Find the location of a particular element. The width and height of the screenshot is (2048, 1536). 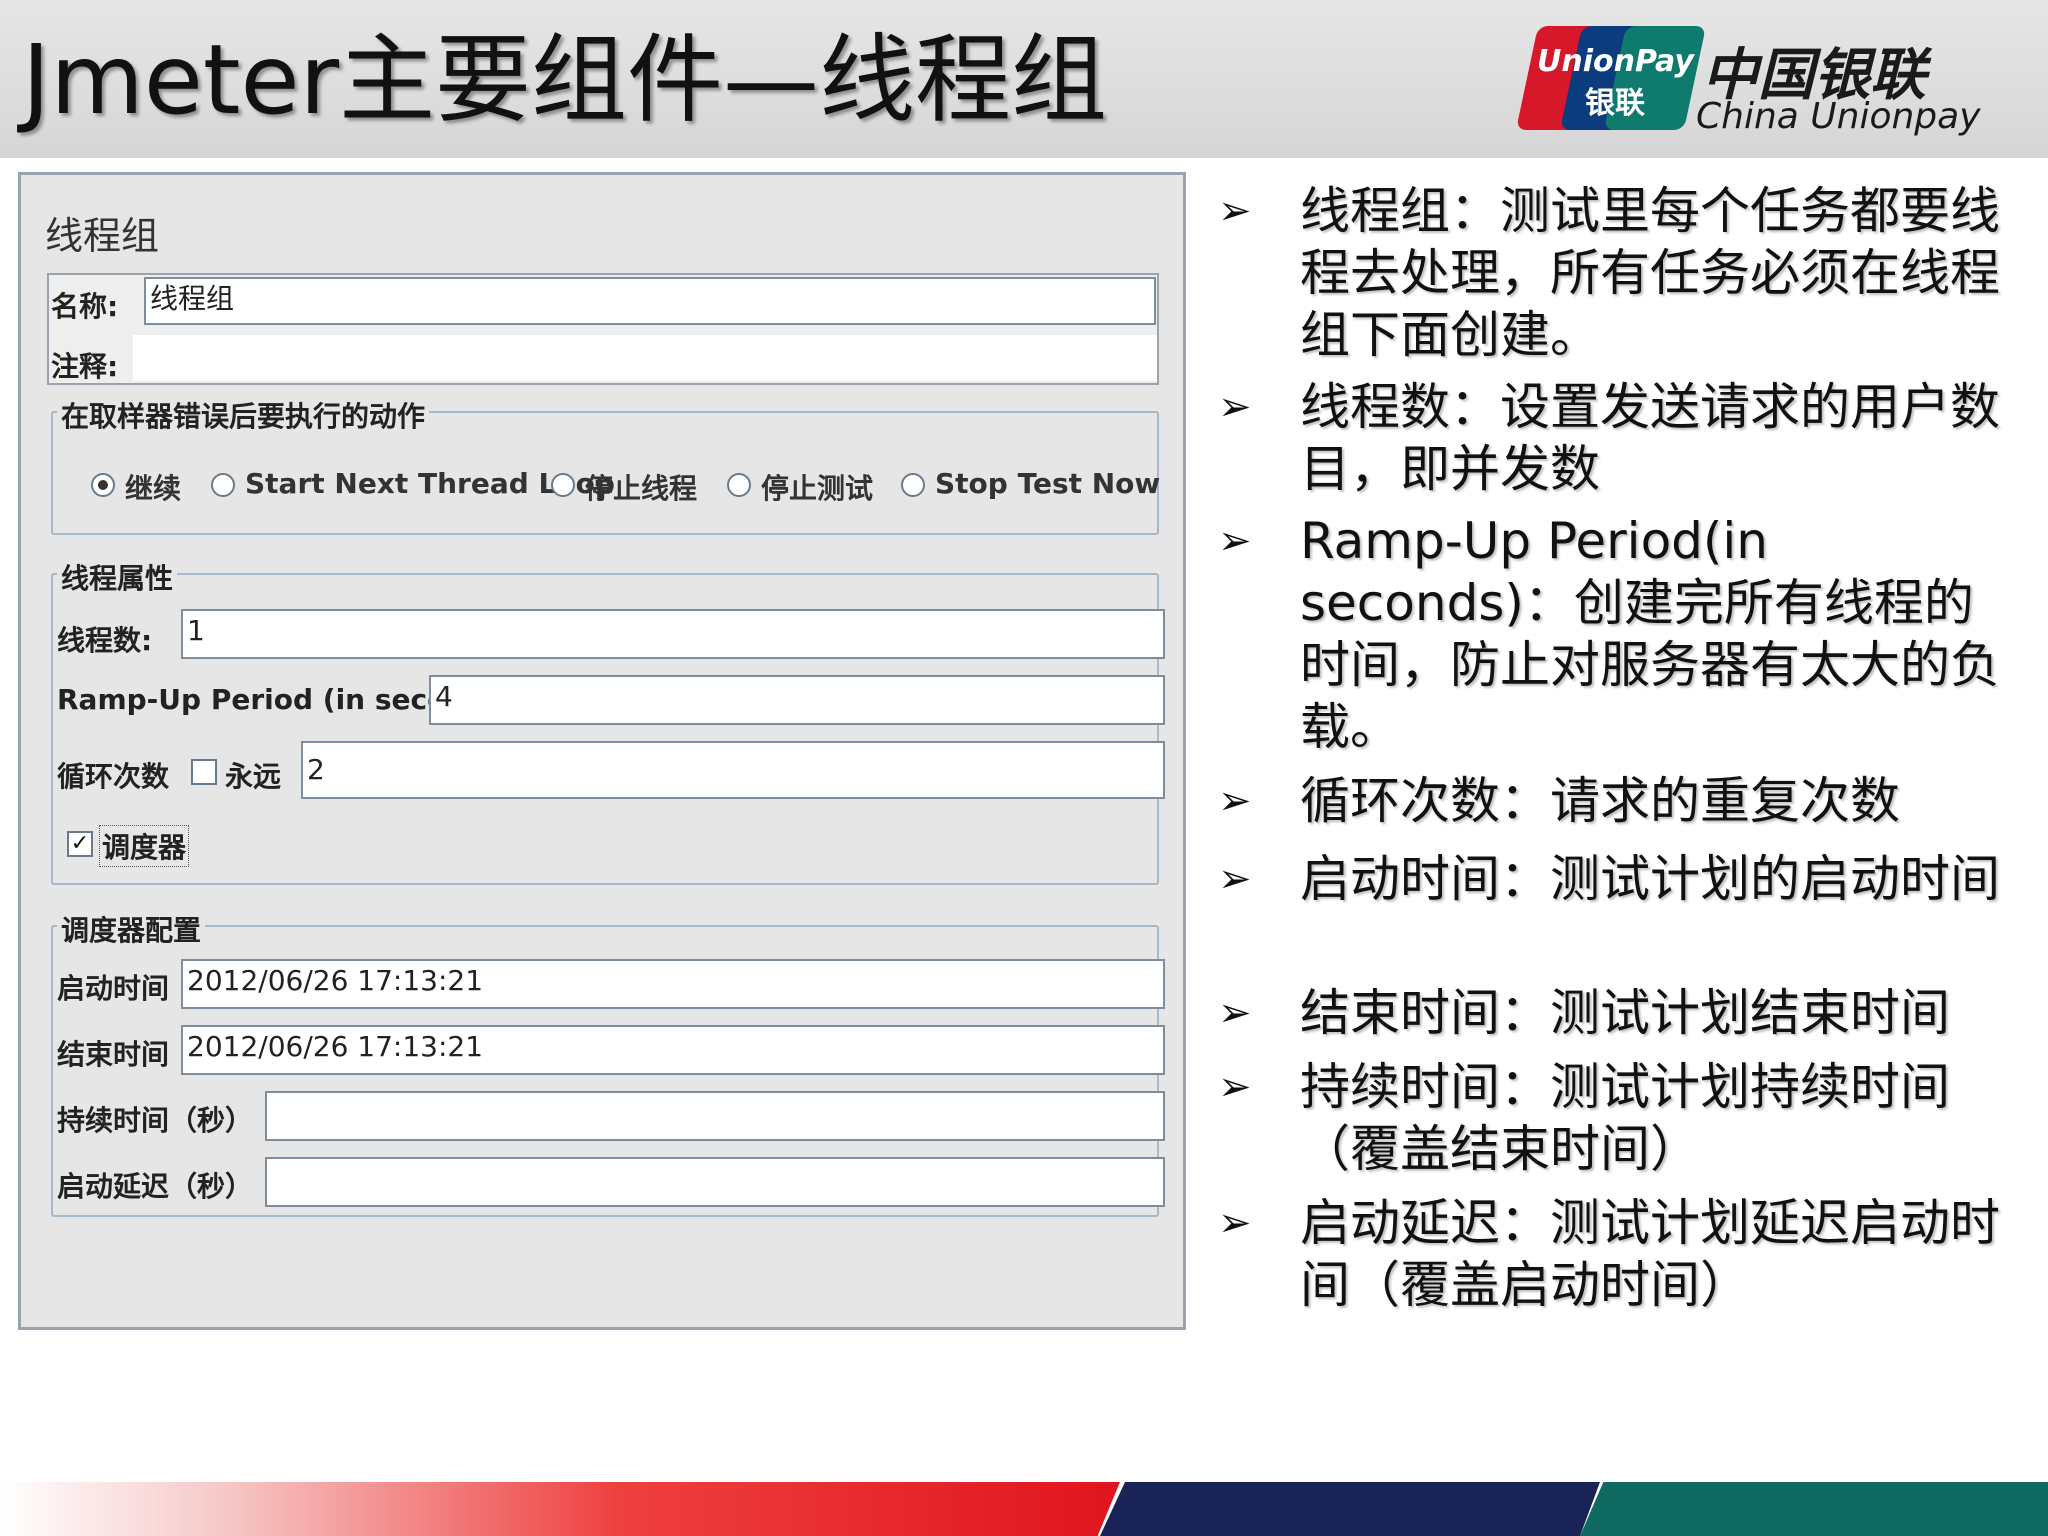

bullet-text: 循环次数：请求的重复次数 is located at coordinates (1600, 801).